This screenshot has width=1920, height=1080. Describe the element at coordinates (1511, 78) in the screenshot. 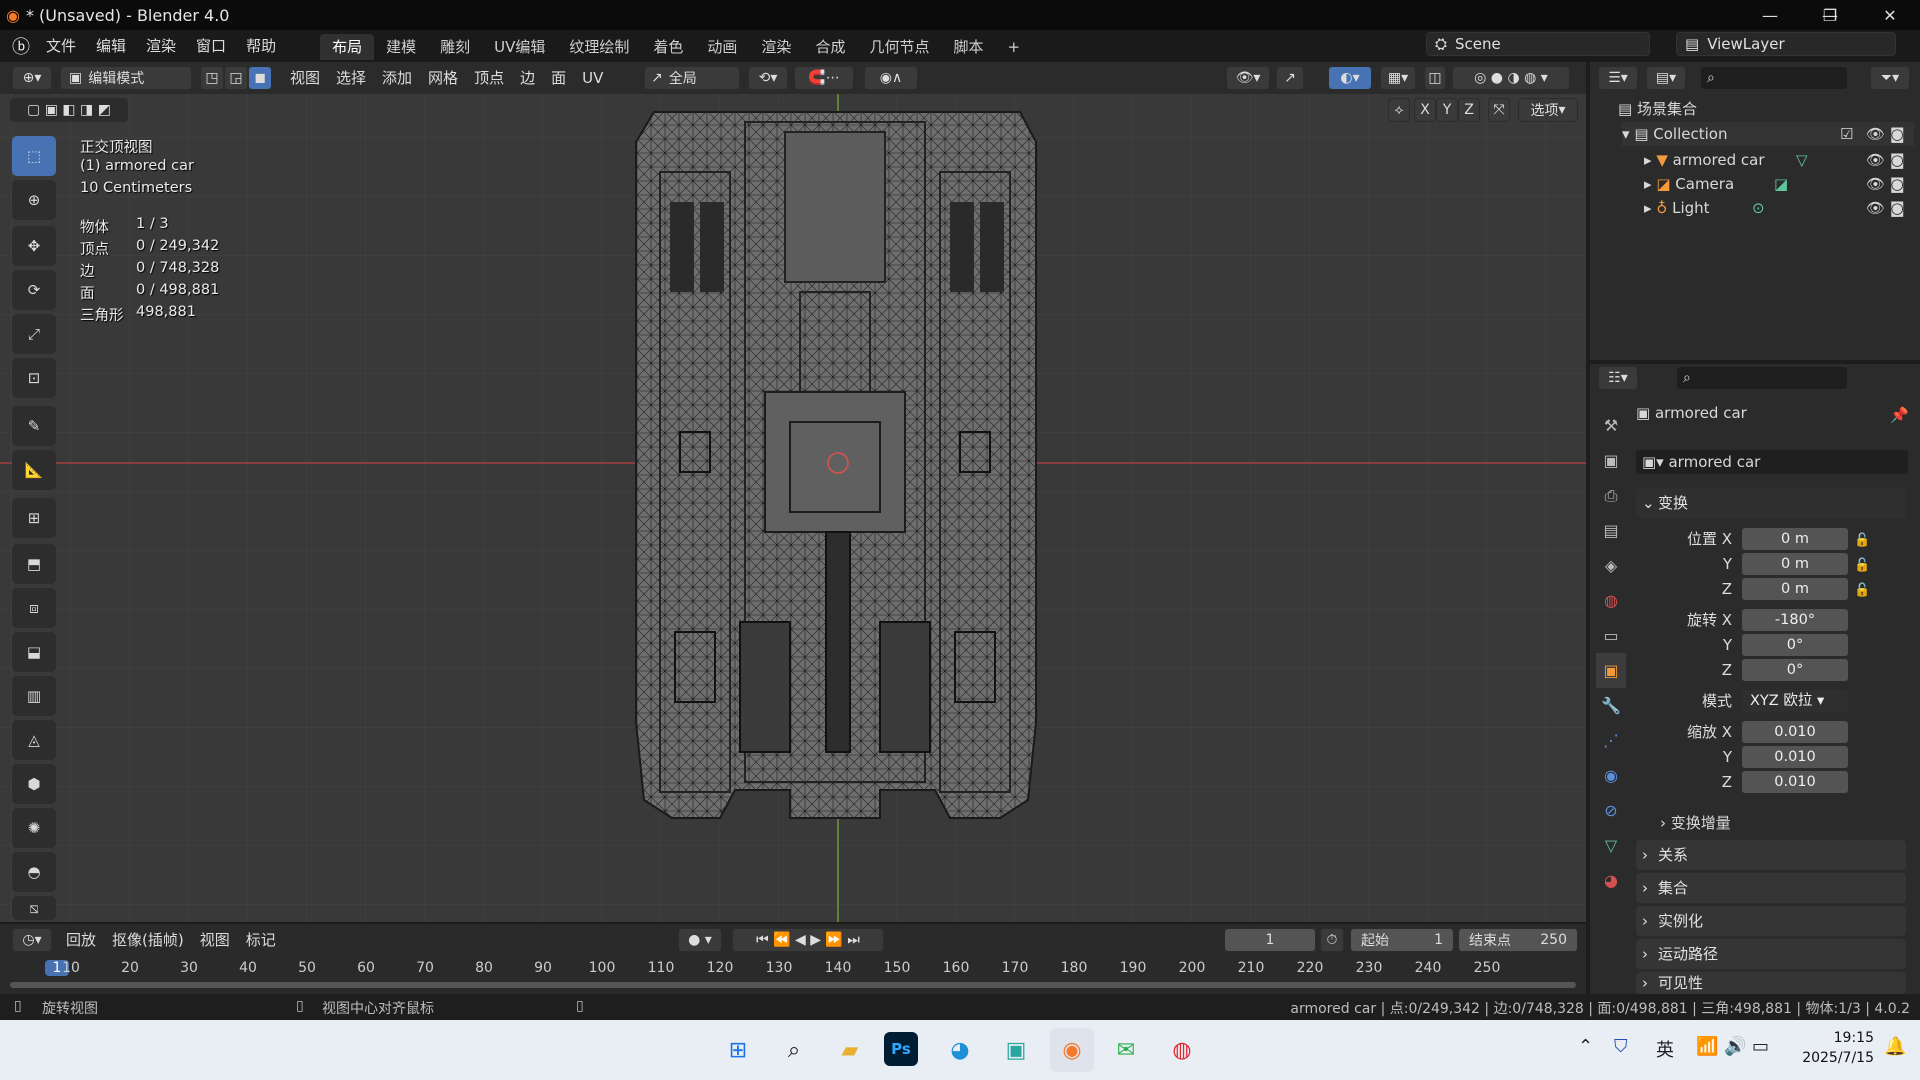

I see `shading-modes: ◎ ● ◑ ◍ ▾` at that location.